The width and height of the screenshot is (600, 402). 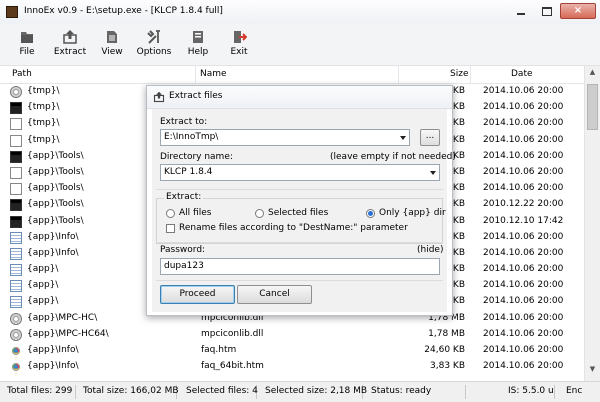 What do you see at coordinates (27, 52) in the screenshot?
I see `file-button-label: File` at bounding box center [27, 52].